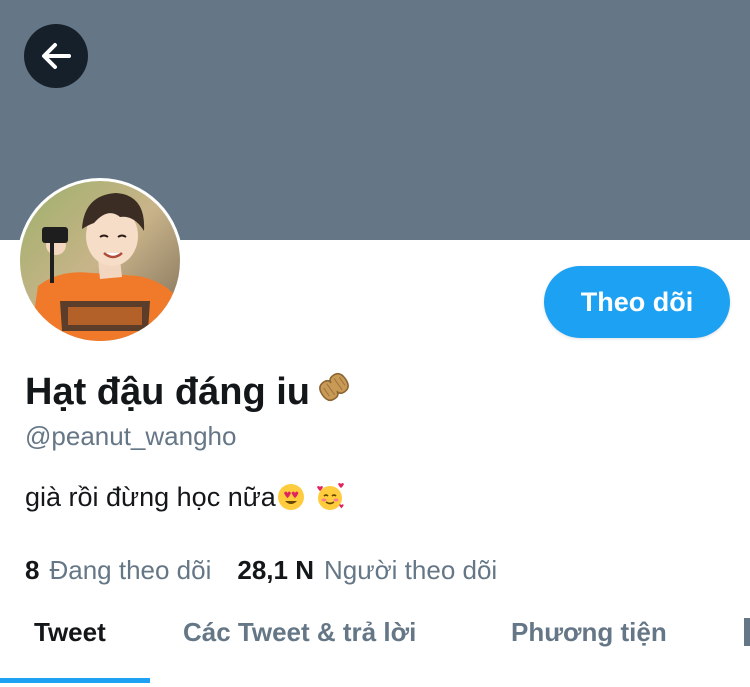  I want to click on arrow-left-icon, so click(56, 56).